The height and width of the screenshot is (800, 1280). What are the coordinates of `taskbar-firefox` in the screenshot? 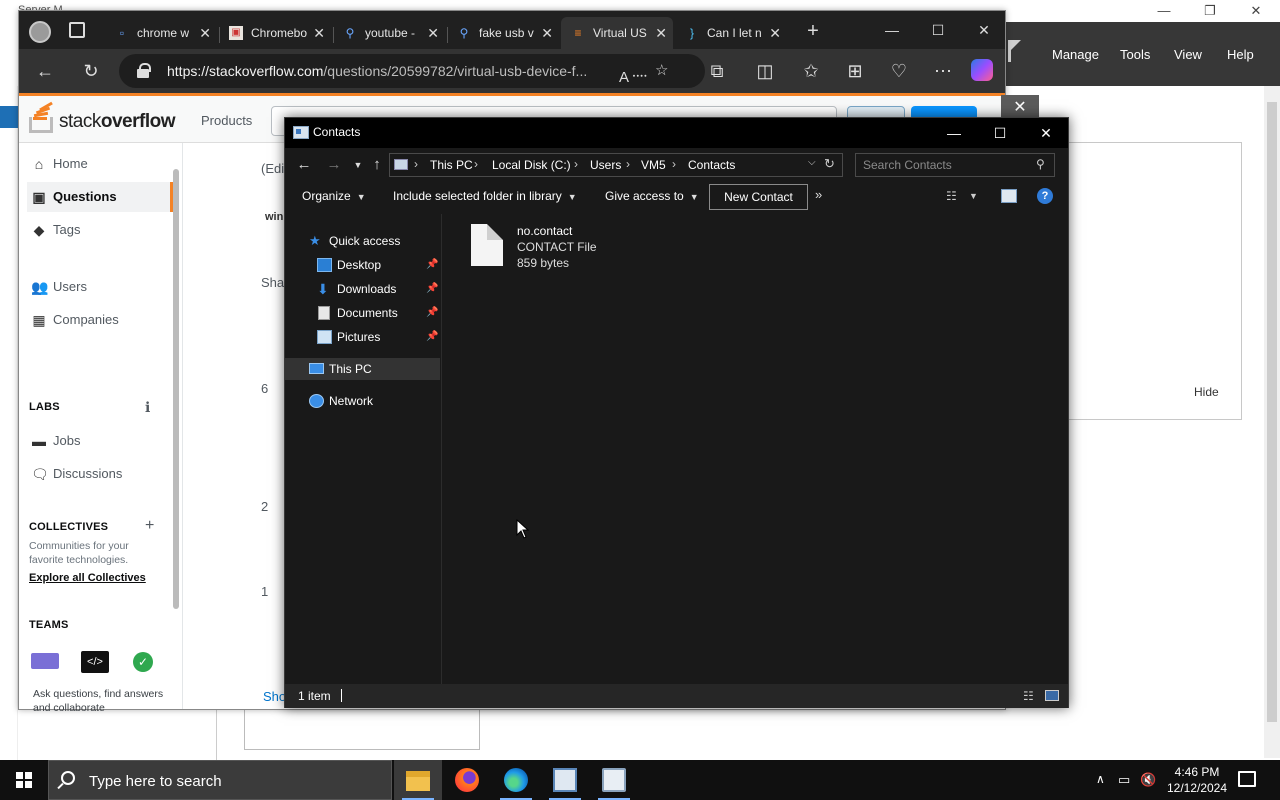 It's located at (467, 780).